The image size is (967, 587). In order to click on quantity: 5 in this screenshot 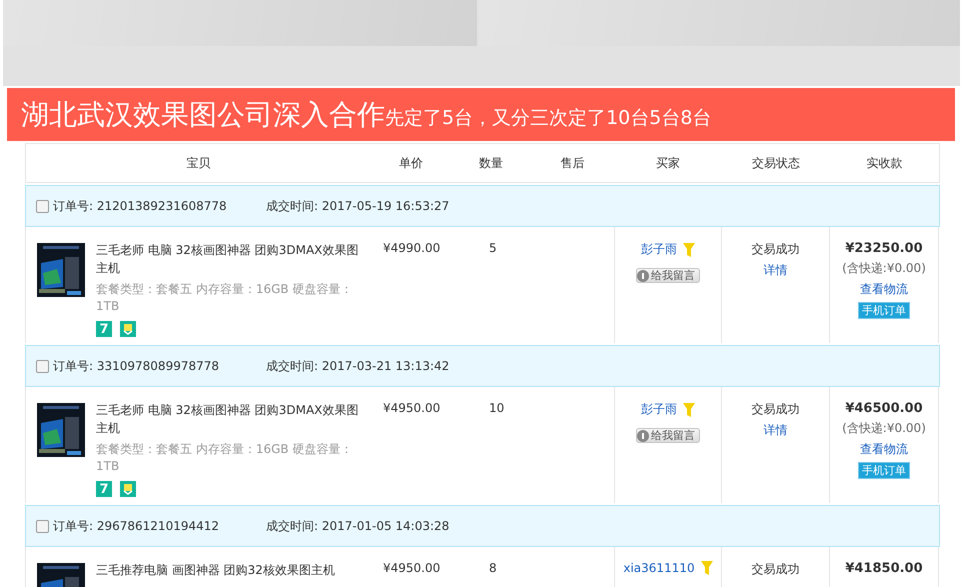, I will do `click(493, 248)`.